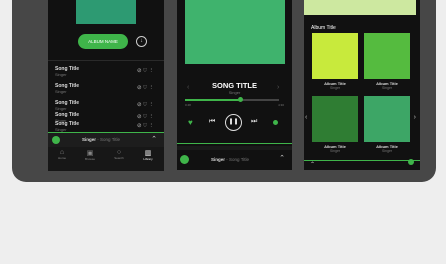 This screenshot has height=264, width=446. I want to click on album-name-button: ALBUM NAME, so click(103, 41).